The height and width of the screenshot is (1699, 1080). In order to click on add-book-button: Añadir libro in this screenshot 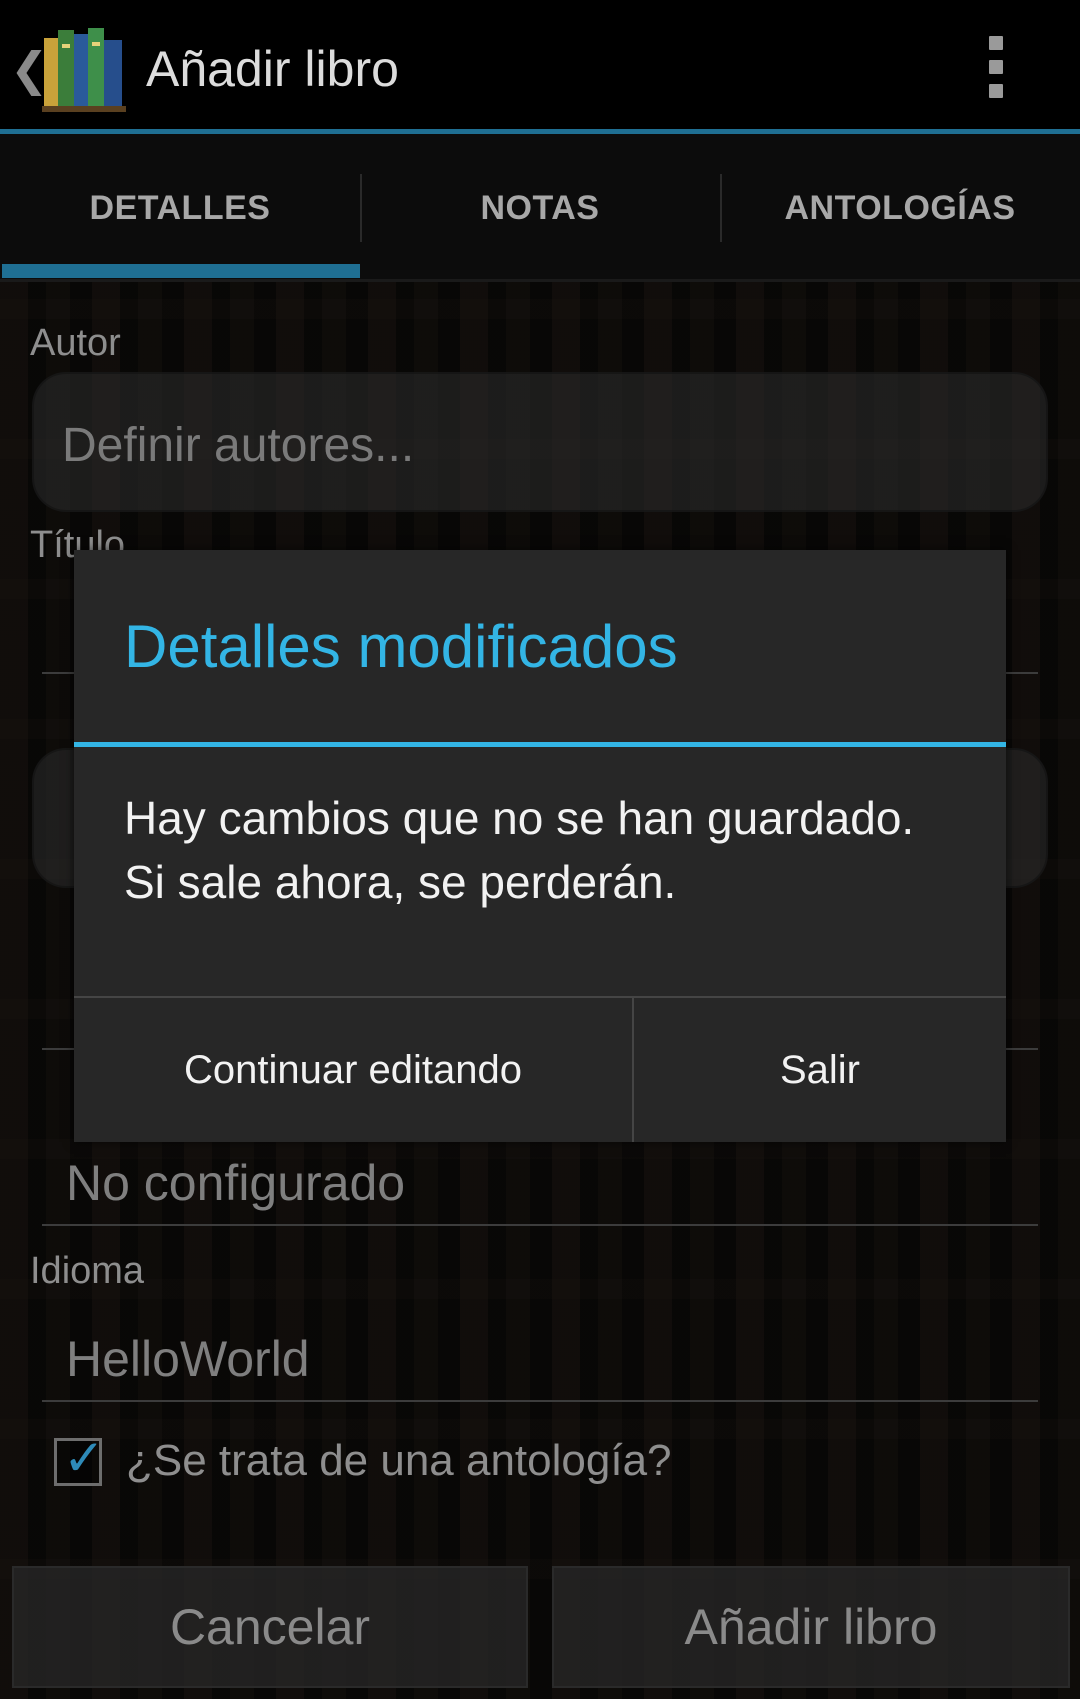, I will do `click(811, 1627)`.